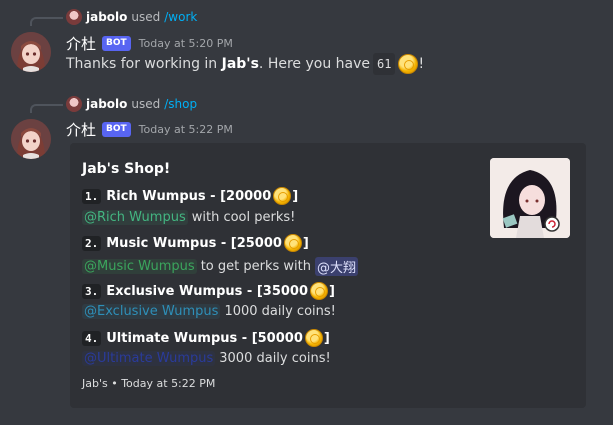 The height and width of the screenshot is (425, 613). I want to click on amount-code: 61, so click(384, 64).